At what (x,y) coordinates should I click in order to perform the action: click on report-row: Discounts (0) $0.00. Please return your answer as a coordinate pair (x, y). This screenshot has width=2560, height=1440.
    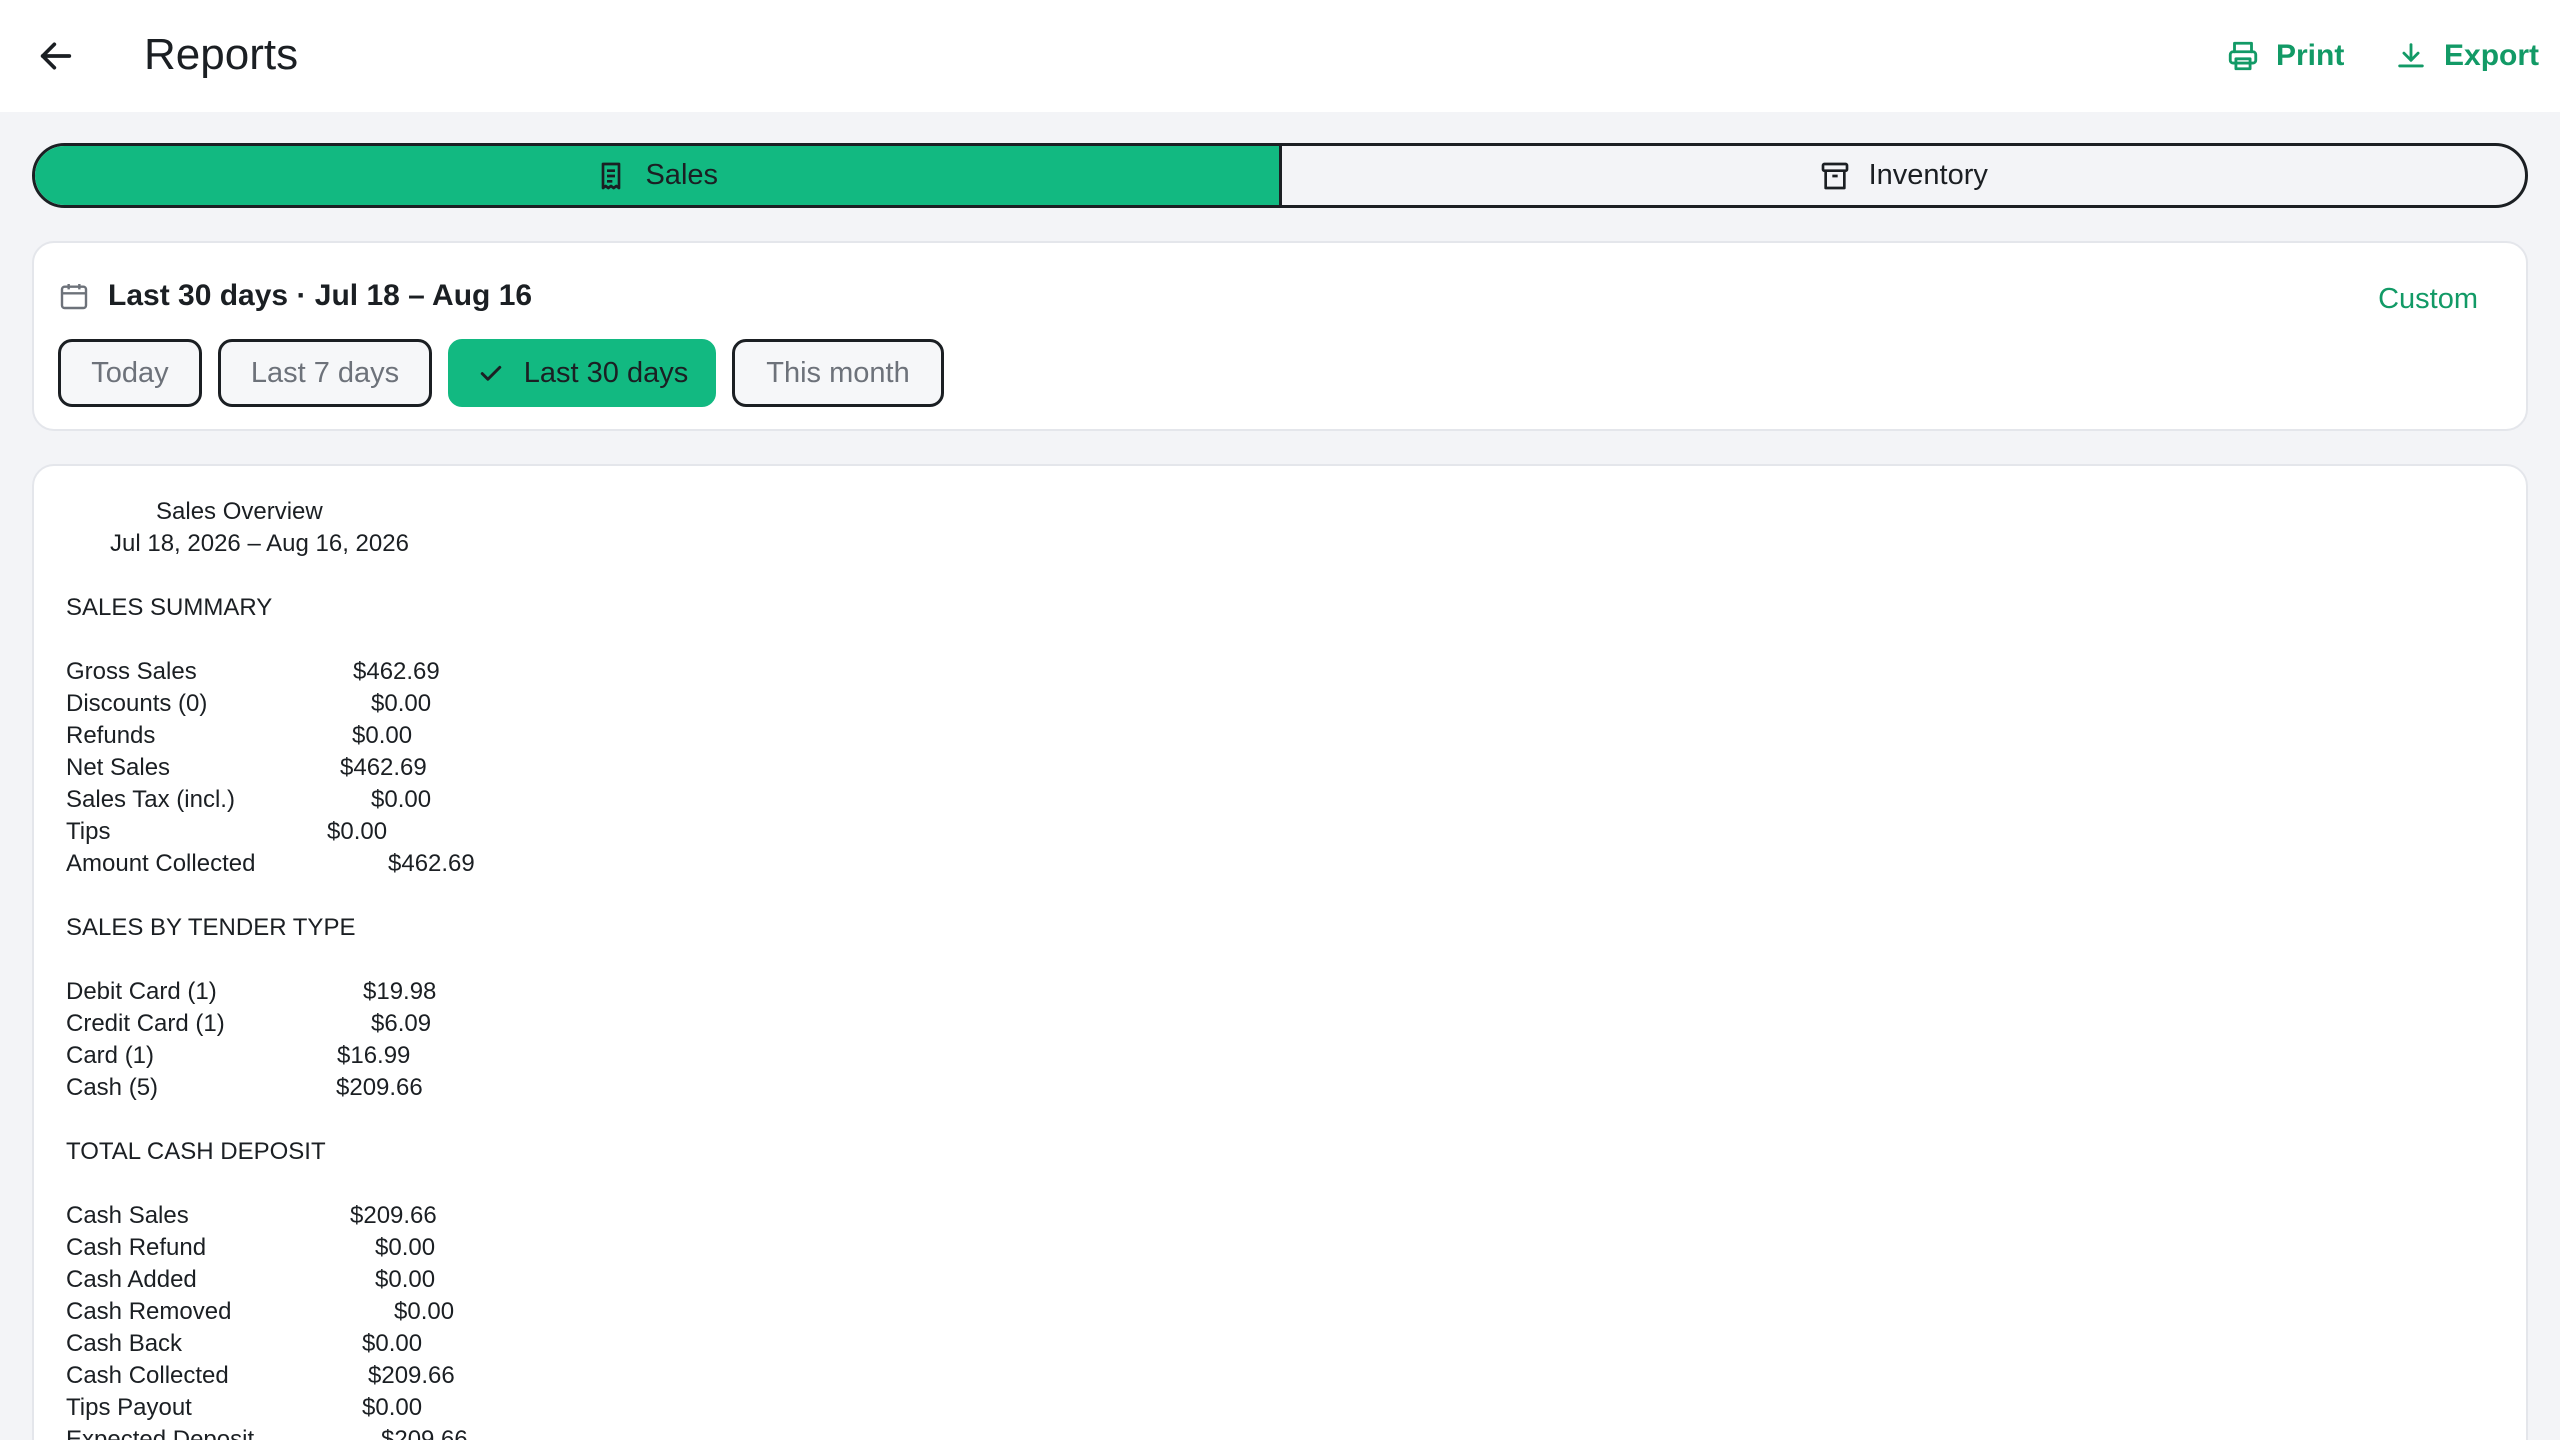
    Looking at the image, I should click on (248, 704).